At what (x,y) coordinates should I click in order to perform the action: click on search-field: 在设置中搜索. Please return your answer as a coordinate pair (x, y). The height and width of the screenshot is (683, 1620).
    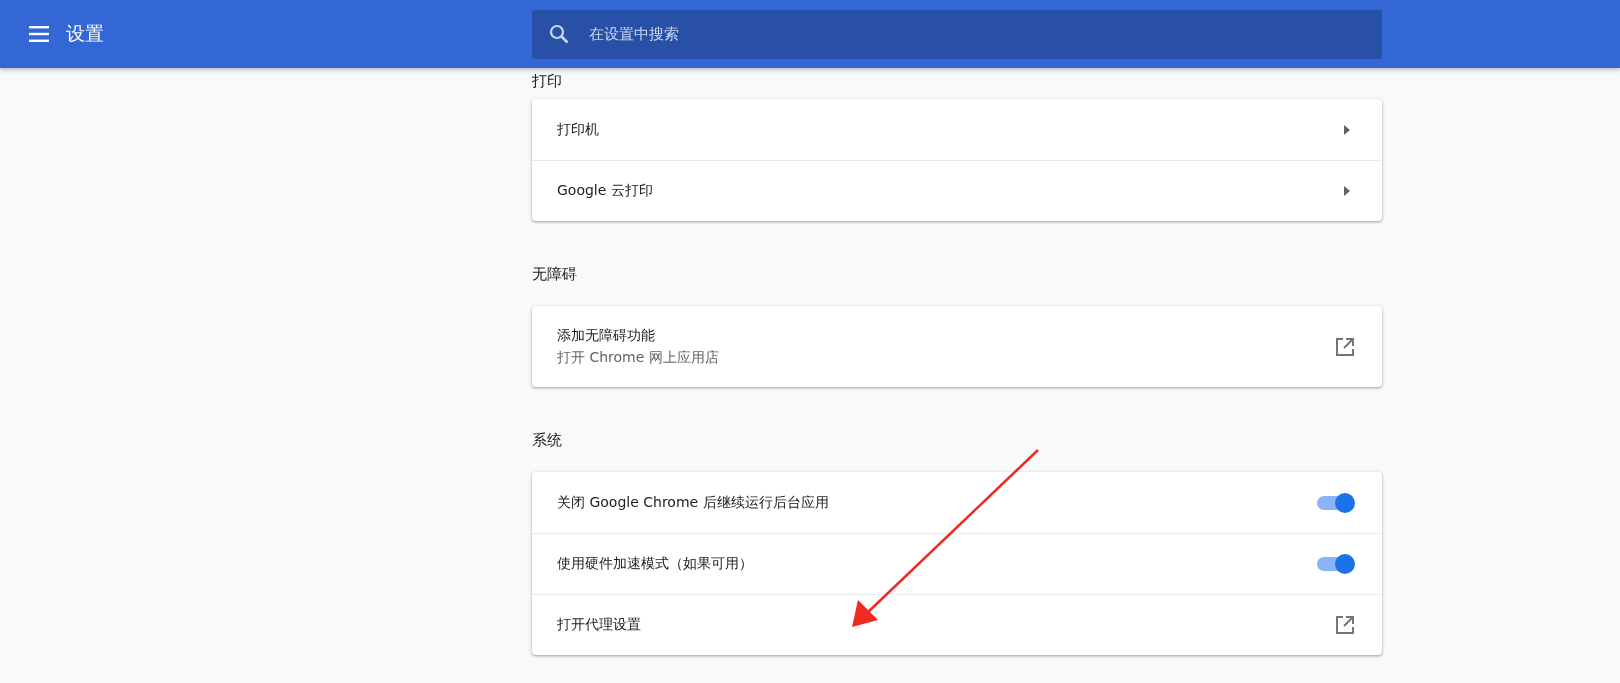
    Looking at the image, I should click on (957, 34).